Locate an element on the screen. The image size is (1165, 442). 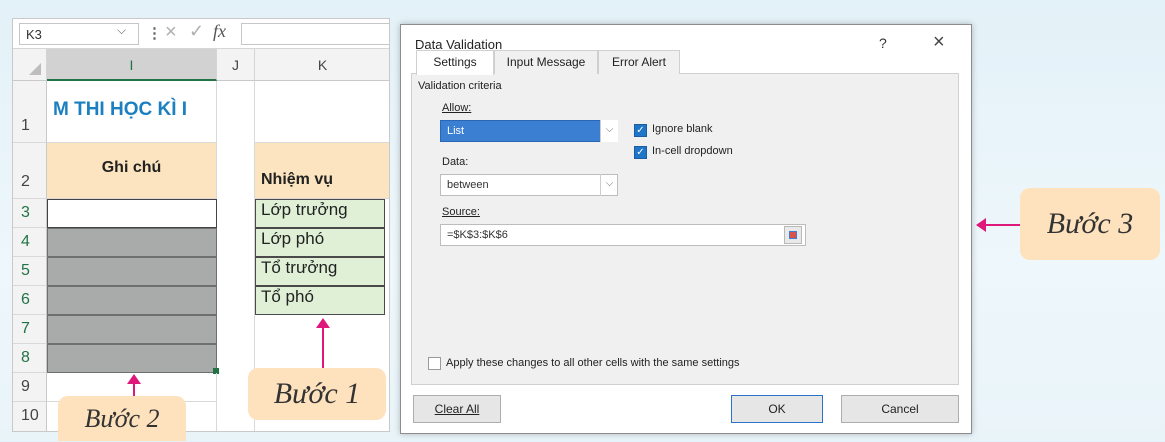
in-cell-dropdown-checkbox: ✓ is located at coordinates (640, 152).